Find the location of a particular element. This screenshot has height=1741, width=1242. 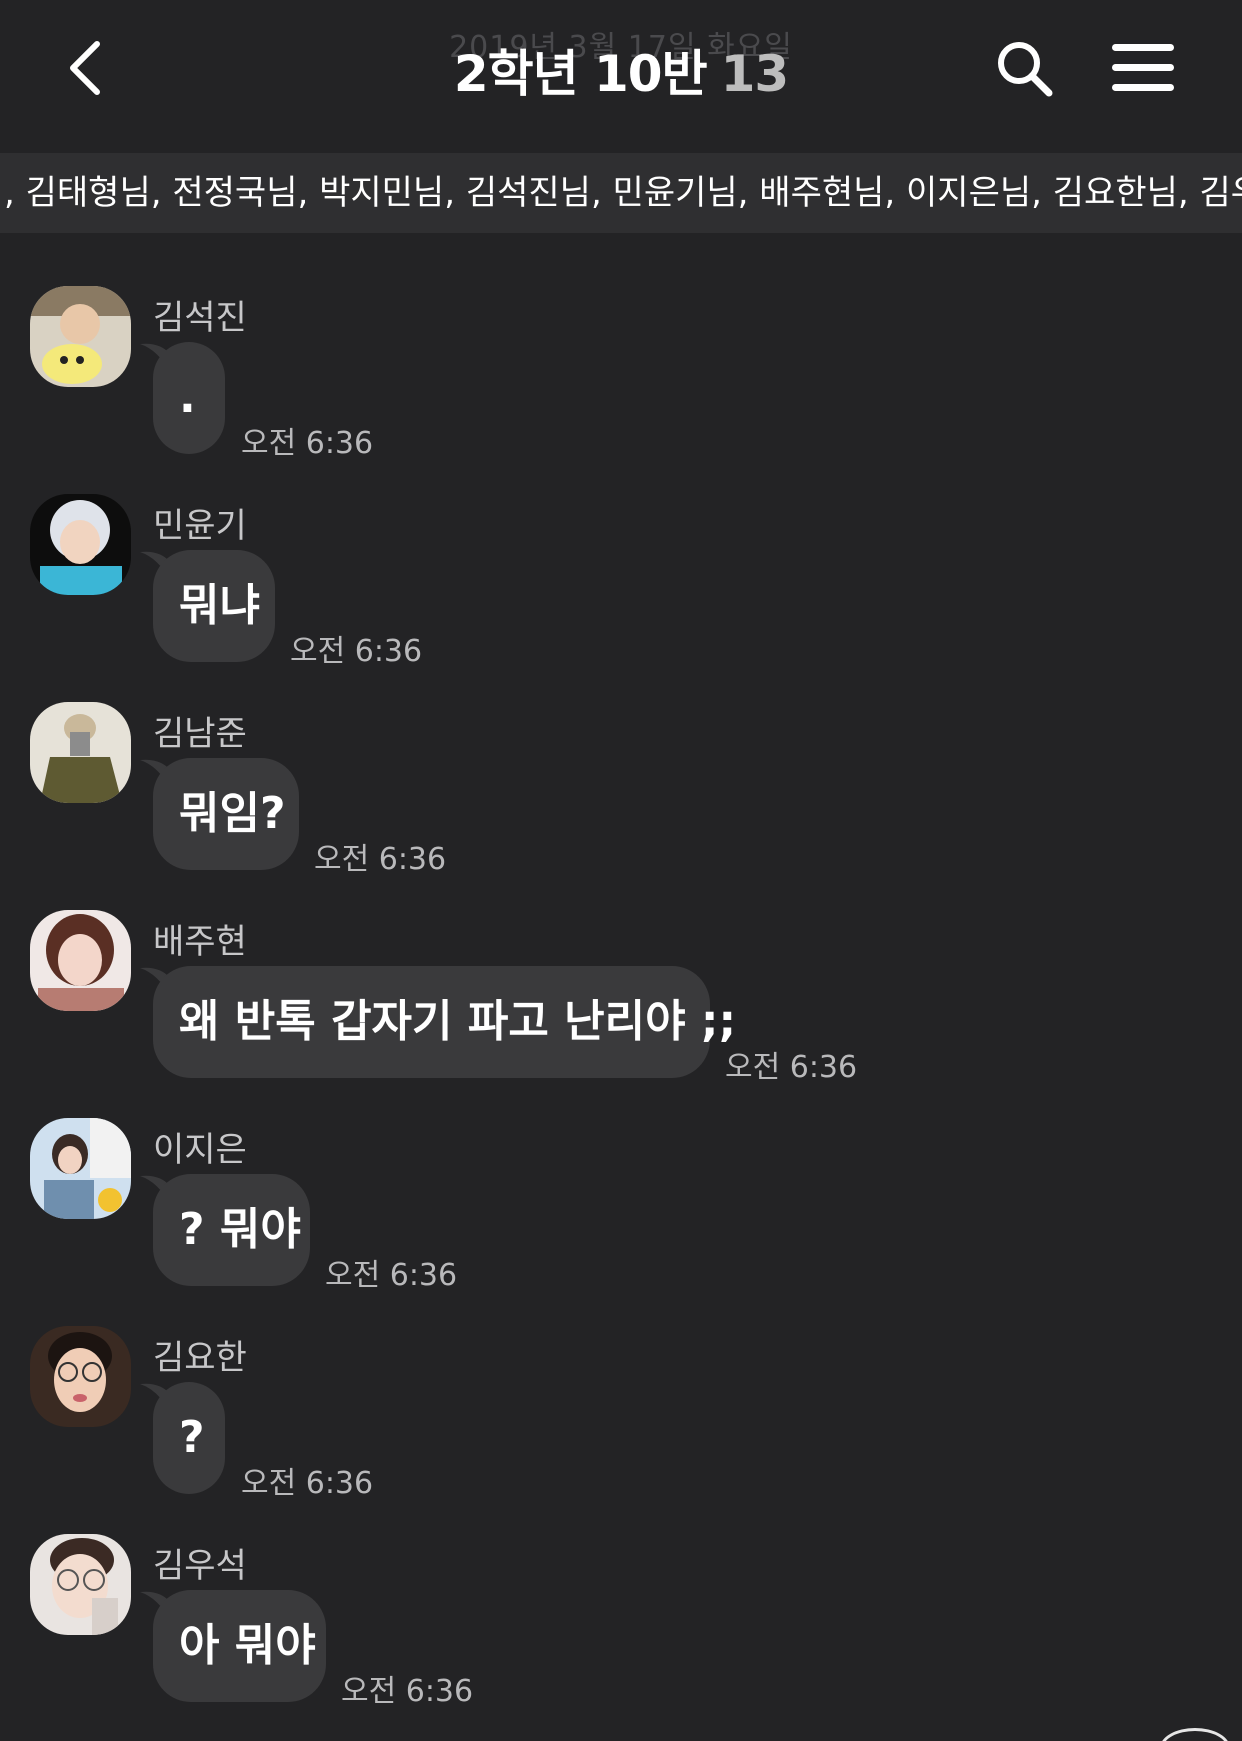

chat-header: 2019년 3월 17일 화요일 2학년 10반 13 is located at coordinates (621, 70).